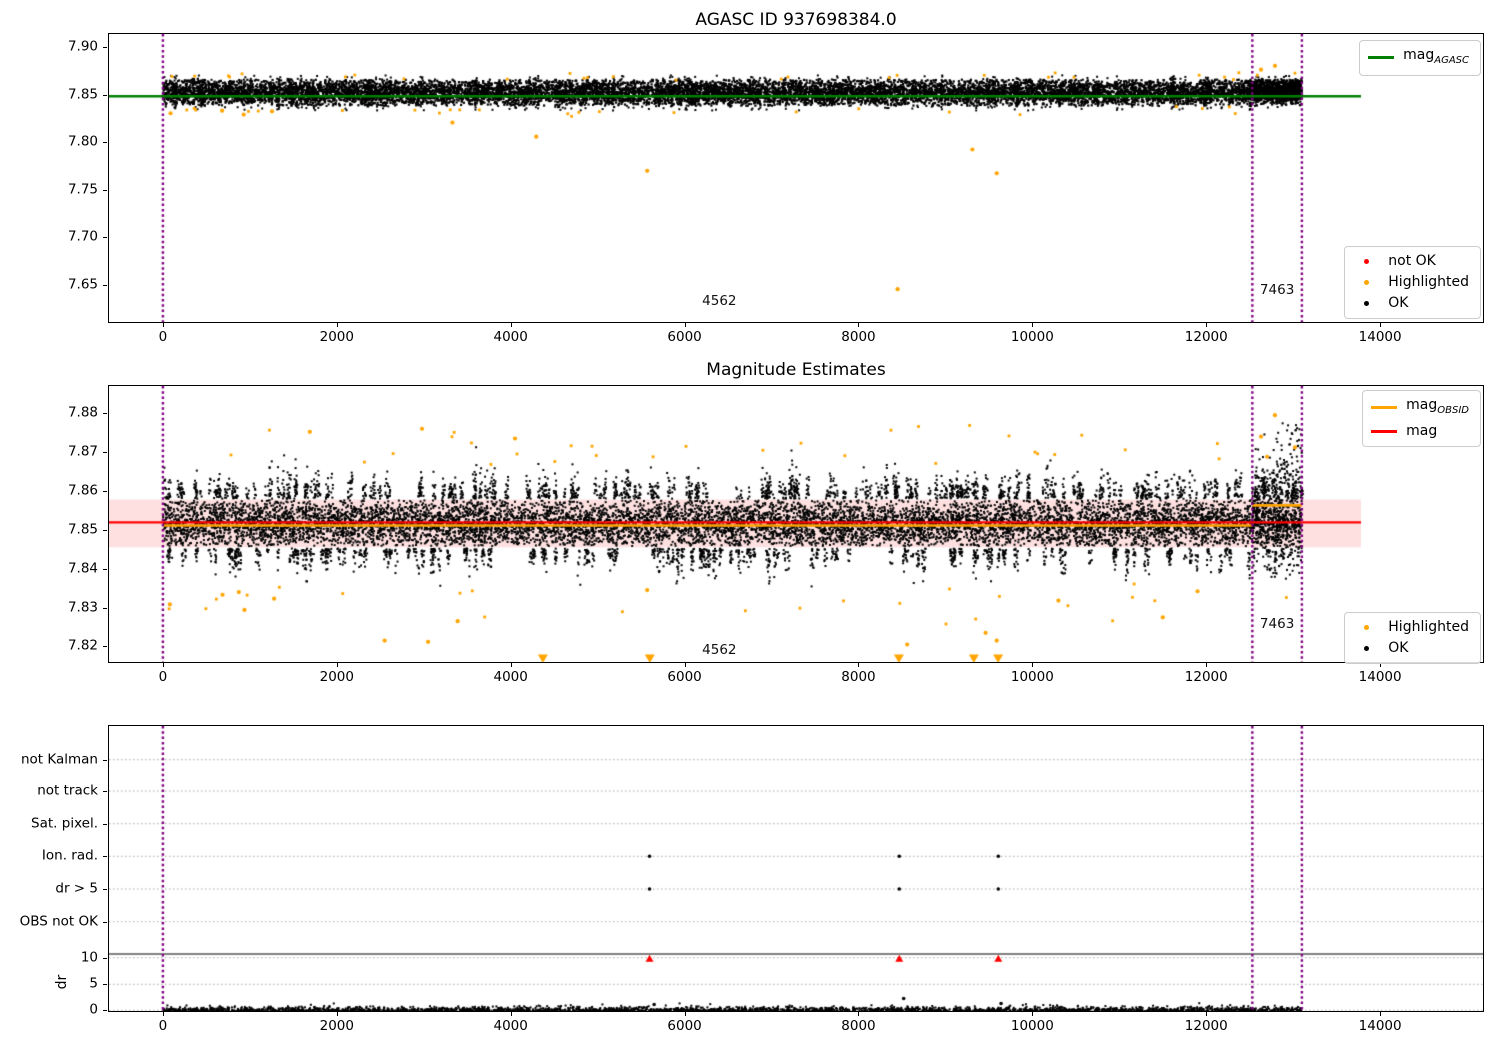  I want to click on panel2-title: Magnitude Estimates, so click(796, 370).